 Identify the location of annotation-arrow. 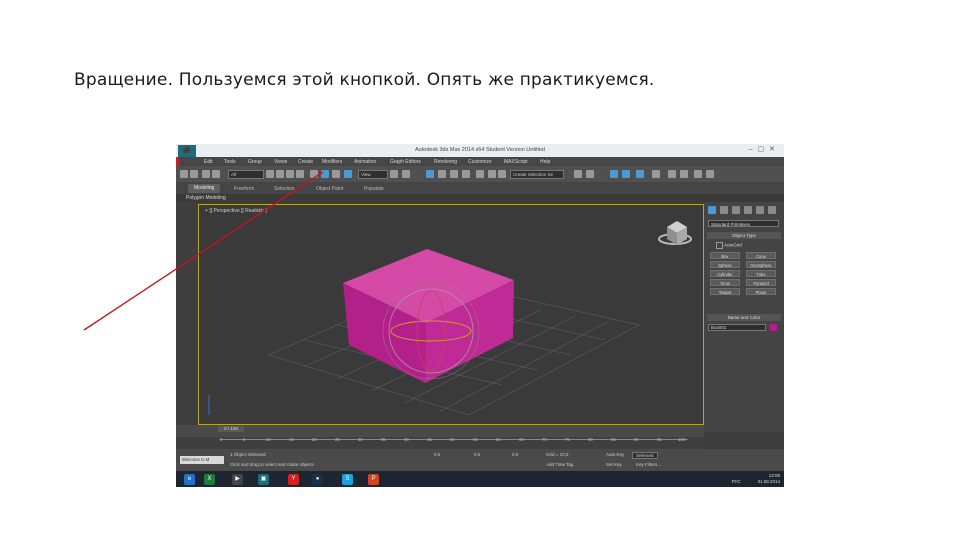
(203, 251).